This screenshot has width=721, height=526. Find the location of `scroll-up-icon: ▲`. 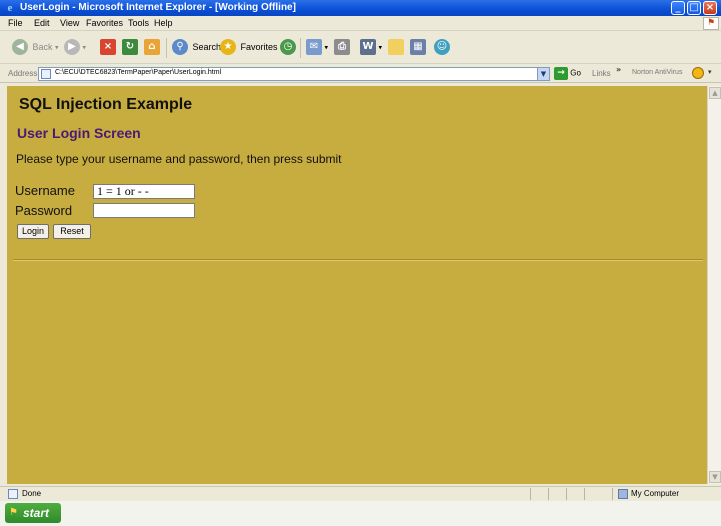

scroll-up-icon: ▲ is located at coordinates (715, 93).